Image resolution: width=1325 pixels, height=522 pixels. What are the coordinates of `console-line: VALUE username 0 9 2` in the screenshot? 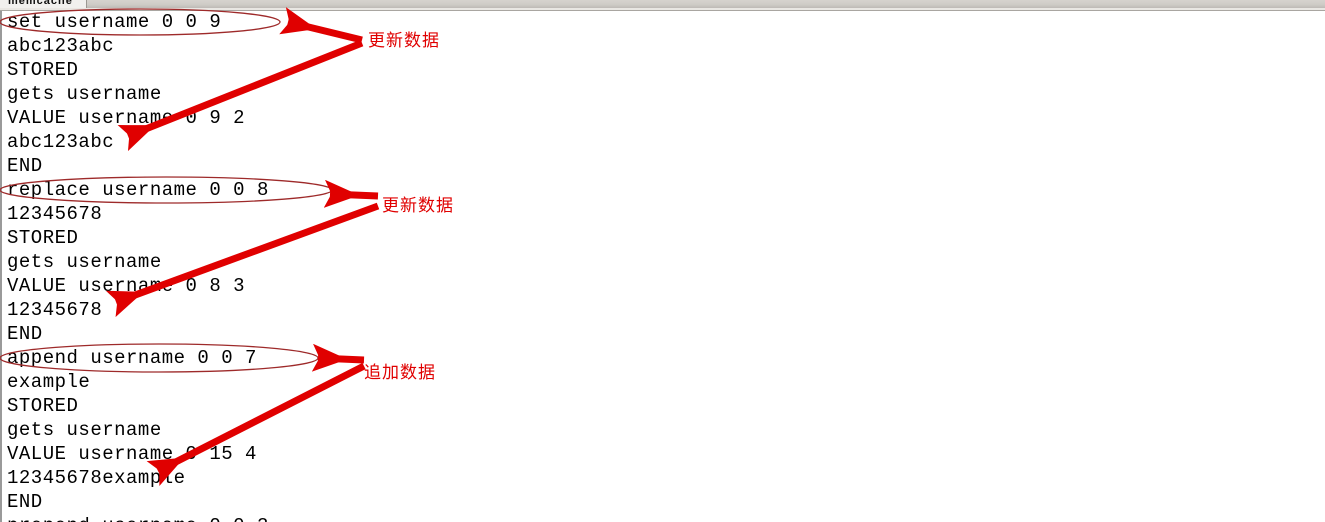 It's located at (126, 118).